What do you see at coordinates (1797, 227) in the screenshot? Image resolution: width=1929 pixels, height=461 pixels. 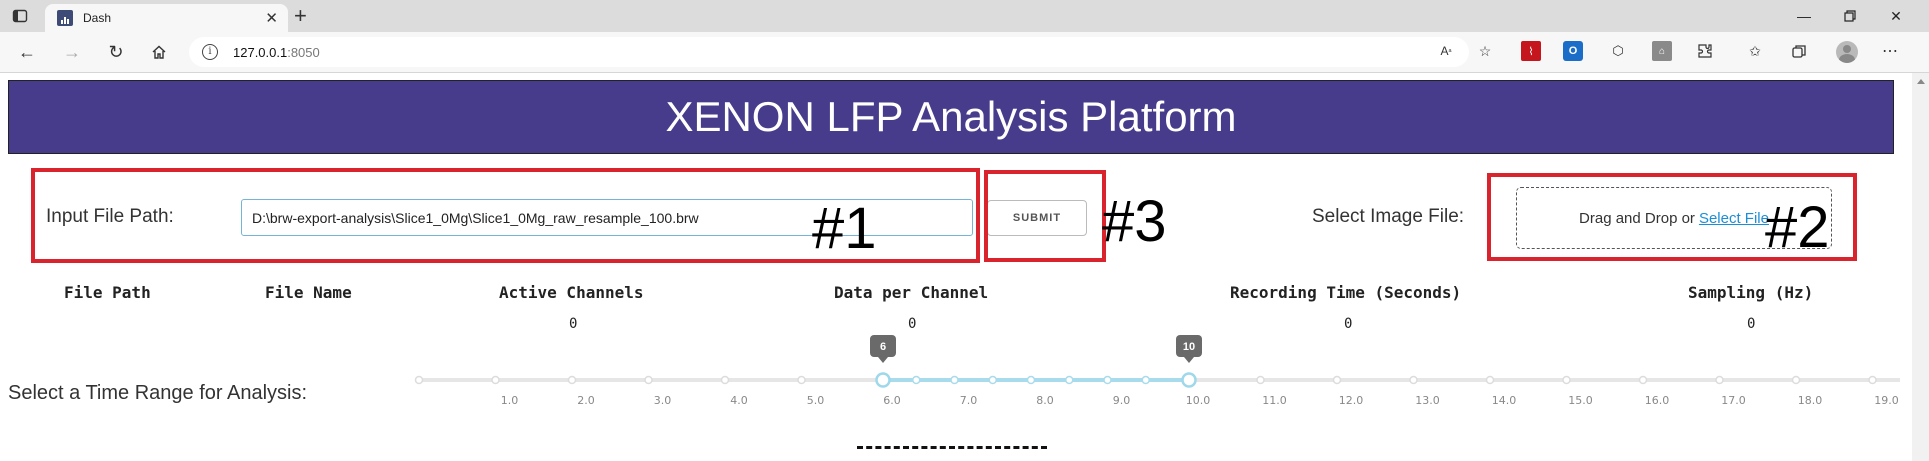 I see `annotation-label-2: #2` at bounding box center [1797, 227].